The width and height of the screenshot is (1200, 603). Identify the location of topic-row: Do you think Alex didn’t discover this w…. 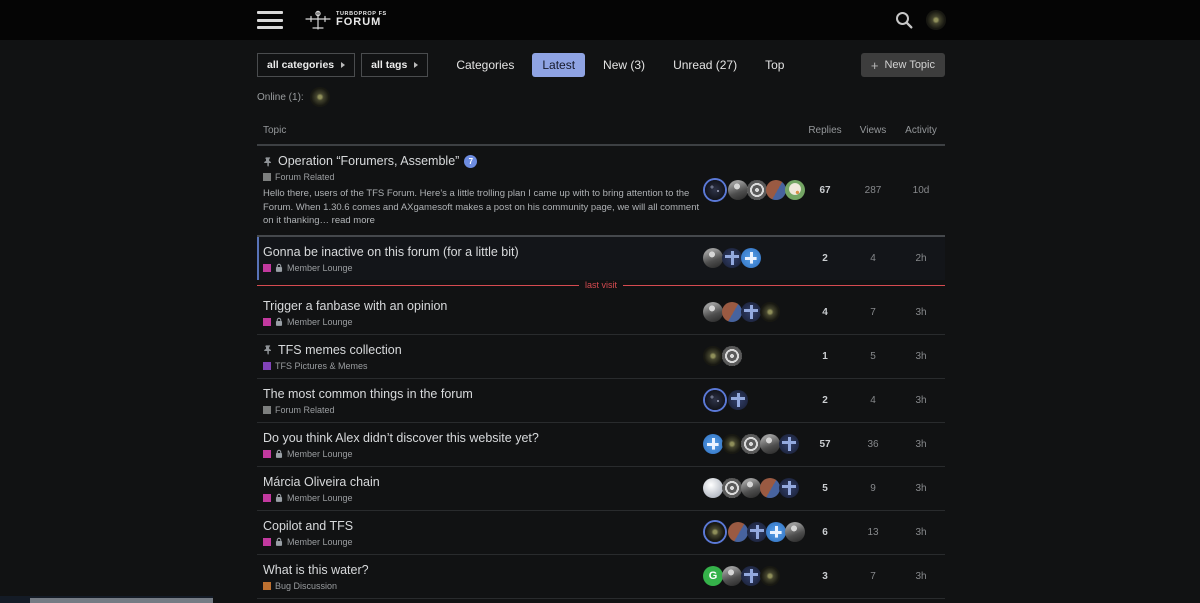
(601, 445).